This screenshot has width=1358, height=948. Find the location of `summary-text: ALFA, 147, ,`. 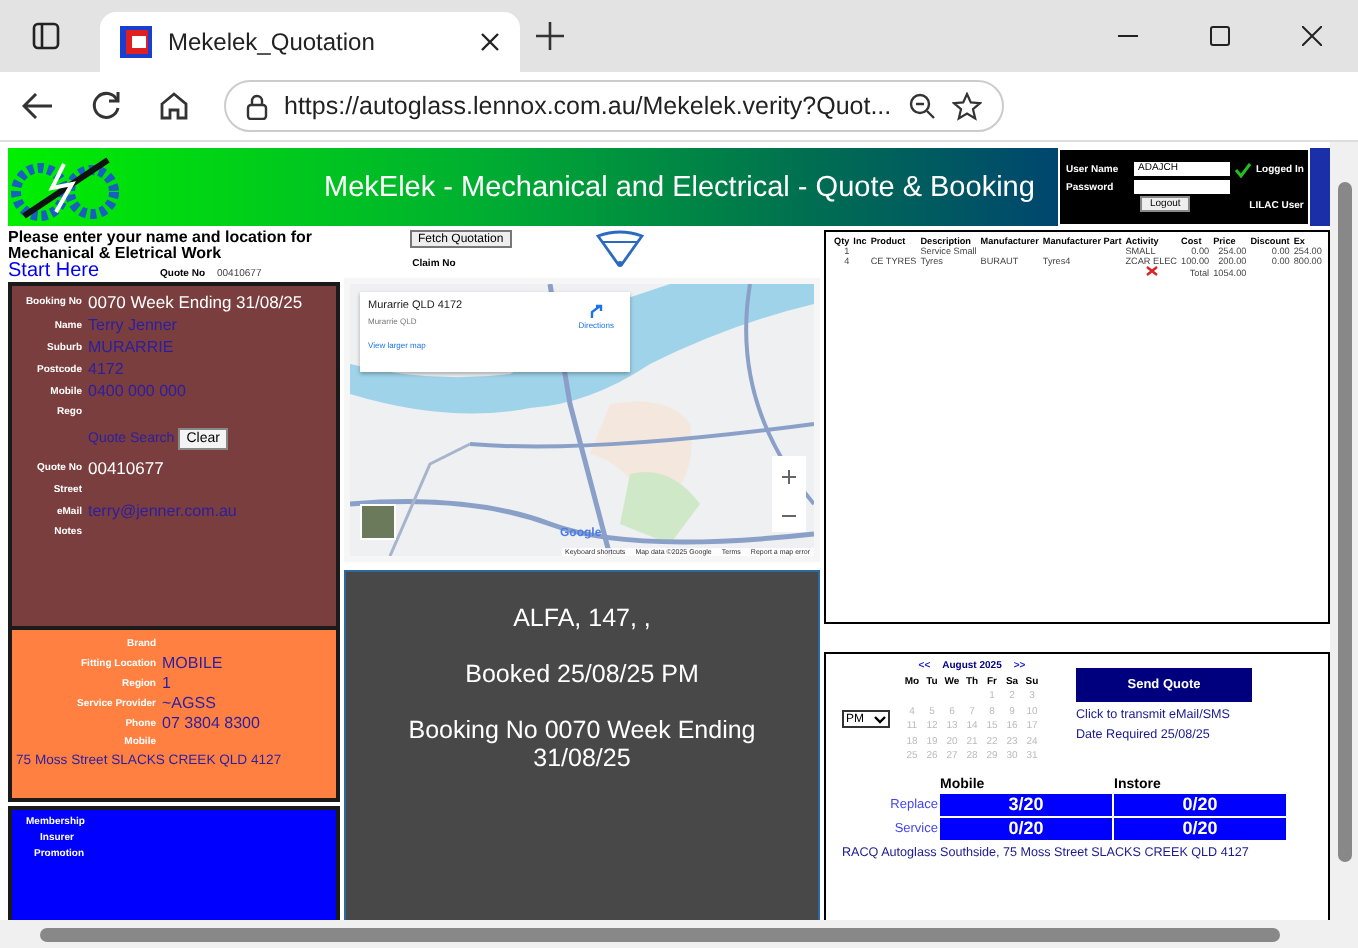

summary-text: ALFA, 147, , is located at coordinates (582, 618).